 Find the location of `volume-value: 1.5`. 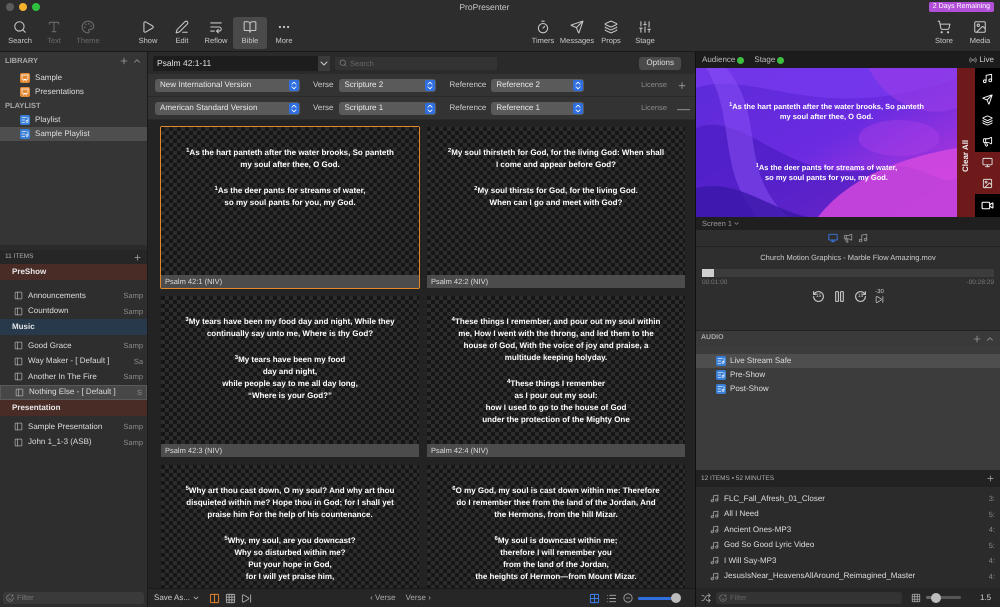

volume-value: 1.5 is located at coordinates (986, 598).